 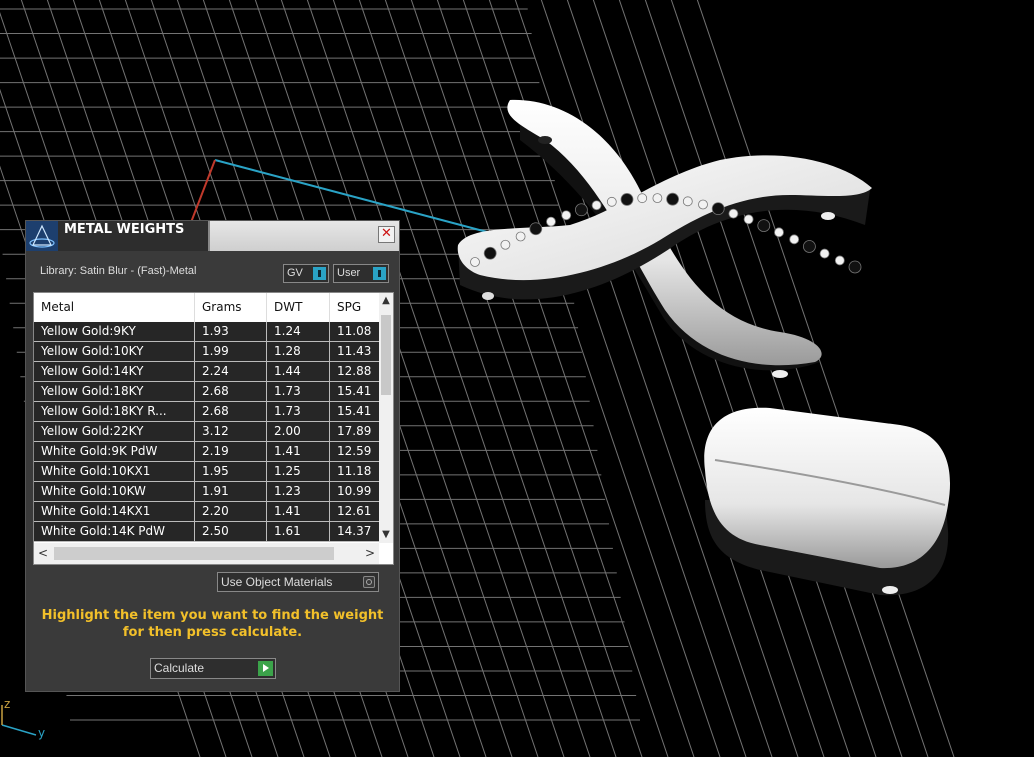 What do you see at coordinates (354, 431) in the screenshot?
I see `cell-spg: 17.89` at bounding box center [354, 431].